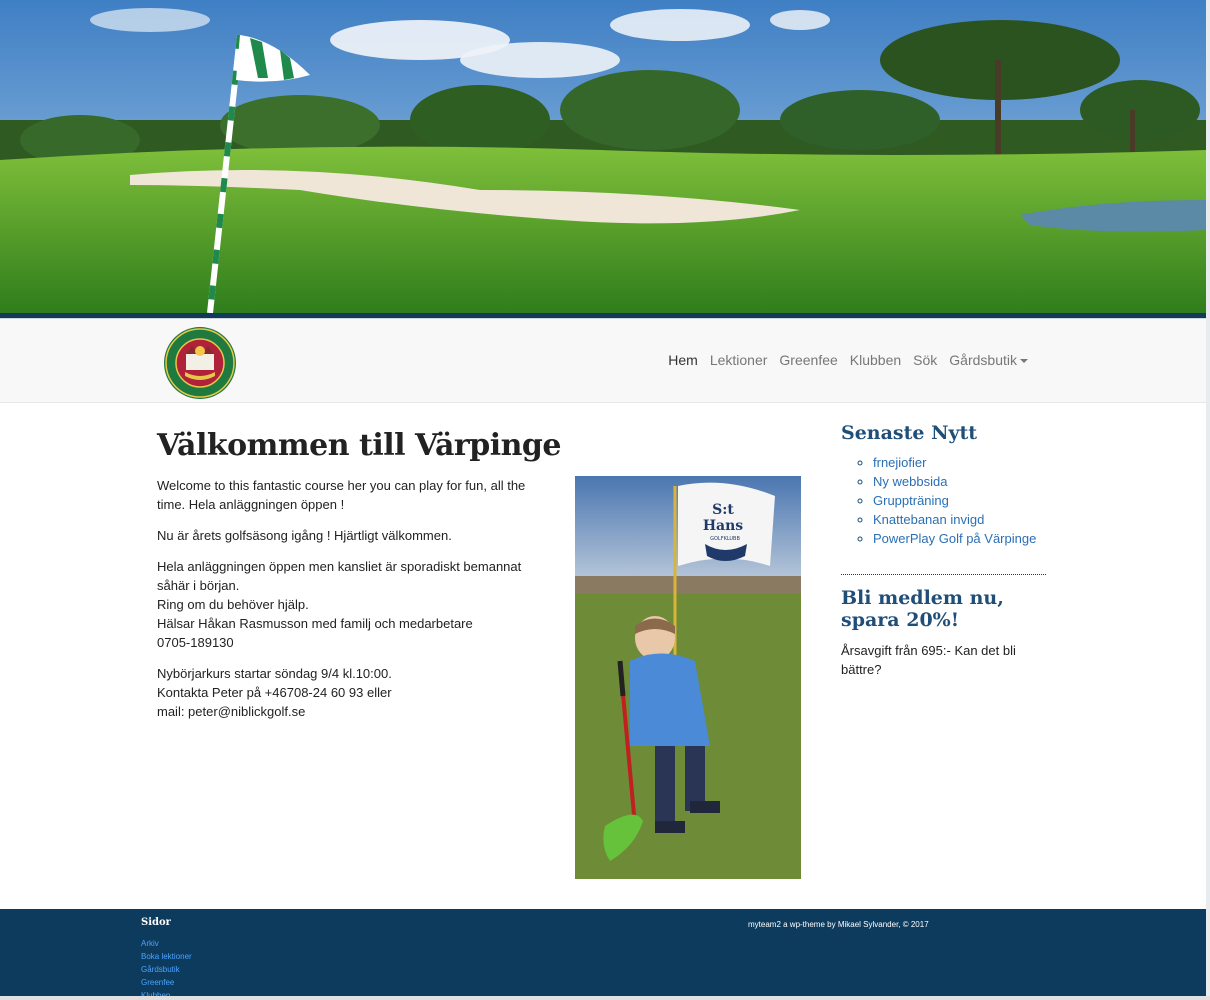  What do you see at coordinates (959, 462) in the screenshot?
I see `list-item: frnejiofier` at bounding box center [959, 462].